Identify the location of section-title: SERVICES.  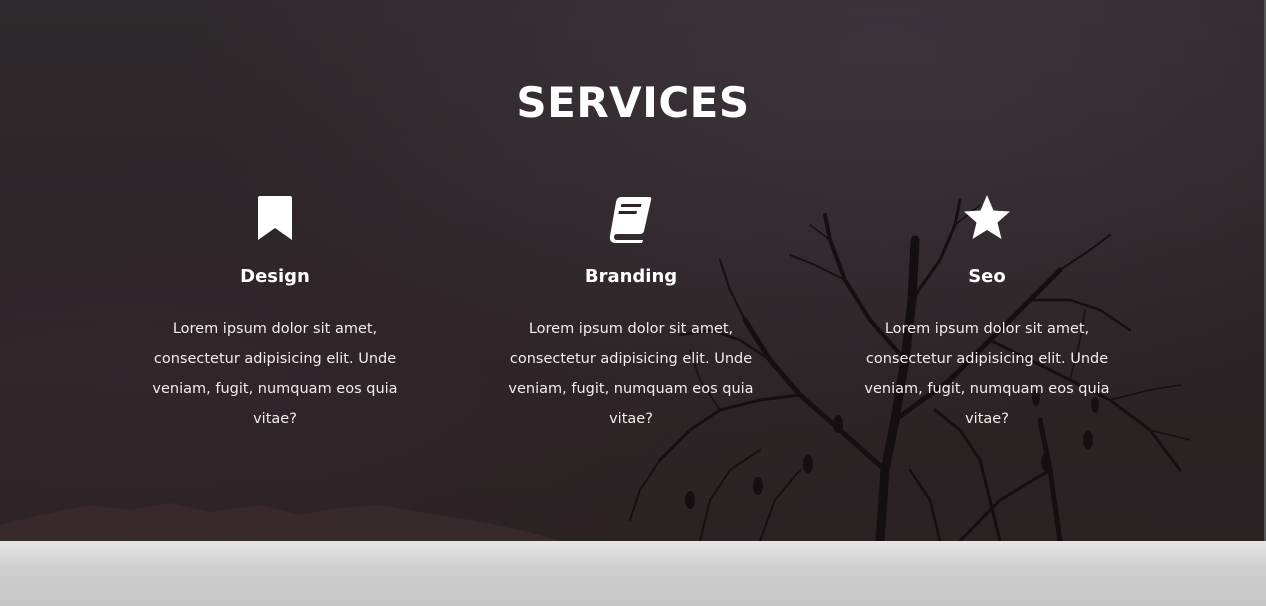
(633, 102).